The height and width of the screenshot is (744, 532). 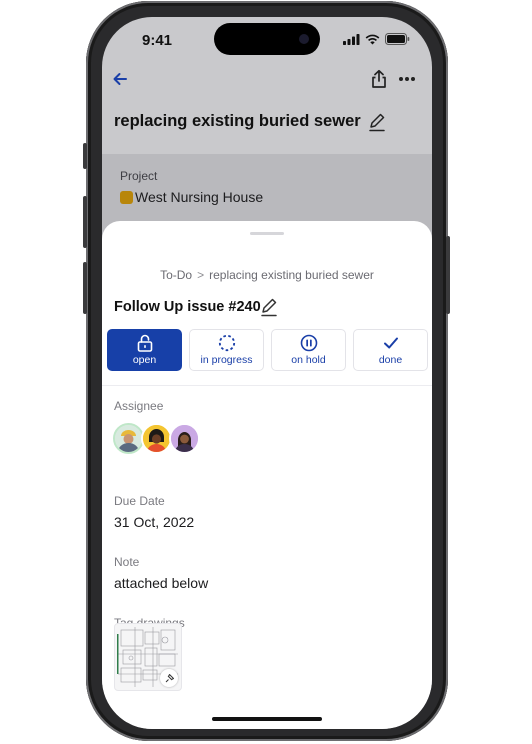 What do you see at coordinates (144, 343) in the screenshot?
I see `unlock-icon` at bounding box center [144, 343].